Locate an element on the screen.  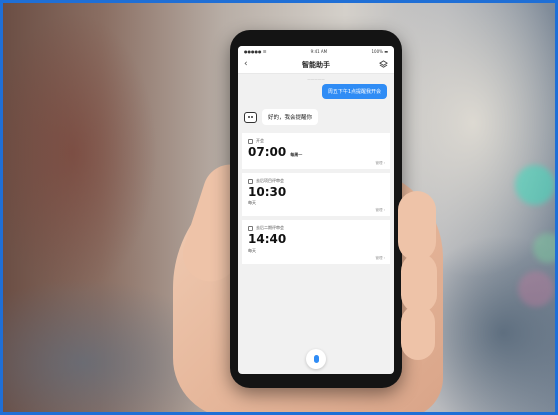
layers-icon is located at coordinates (383, 64).